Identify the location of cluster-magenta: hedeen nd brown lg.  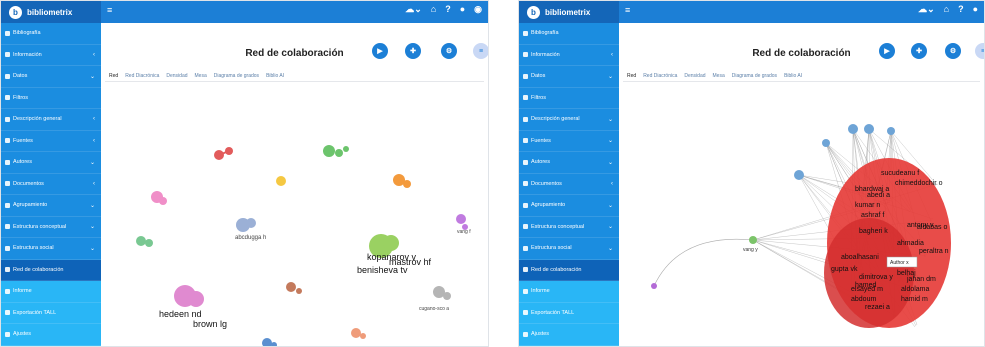
(193, 307).